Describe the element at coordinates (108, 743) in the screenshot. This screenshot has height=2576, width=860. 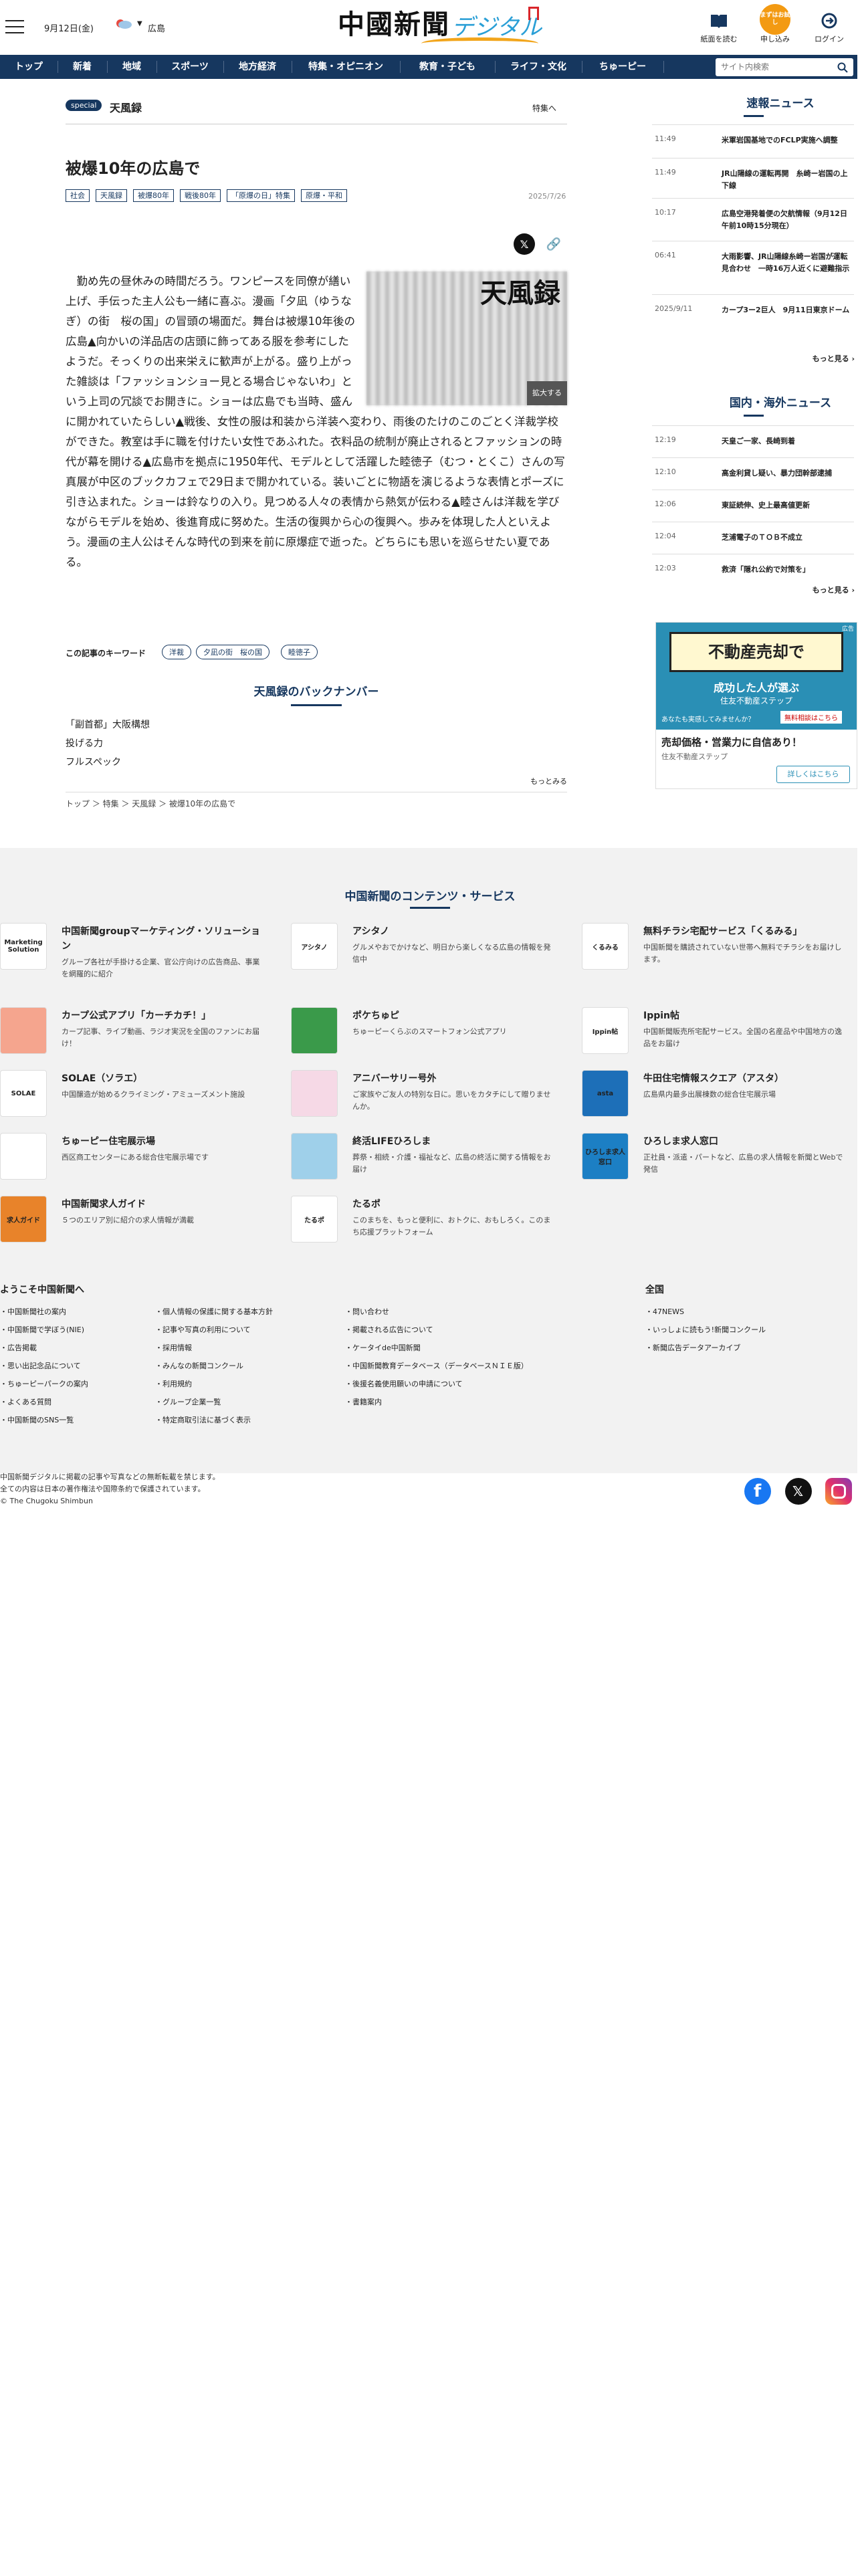
I see `list-item: 投げる力` at that location.